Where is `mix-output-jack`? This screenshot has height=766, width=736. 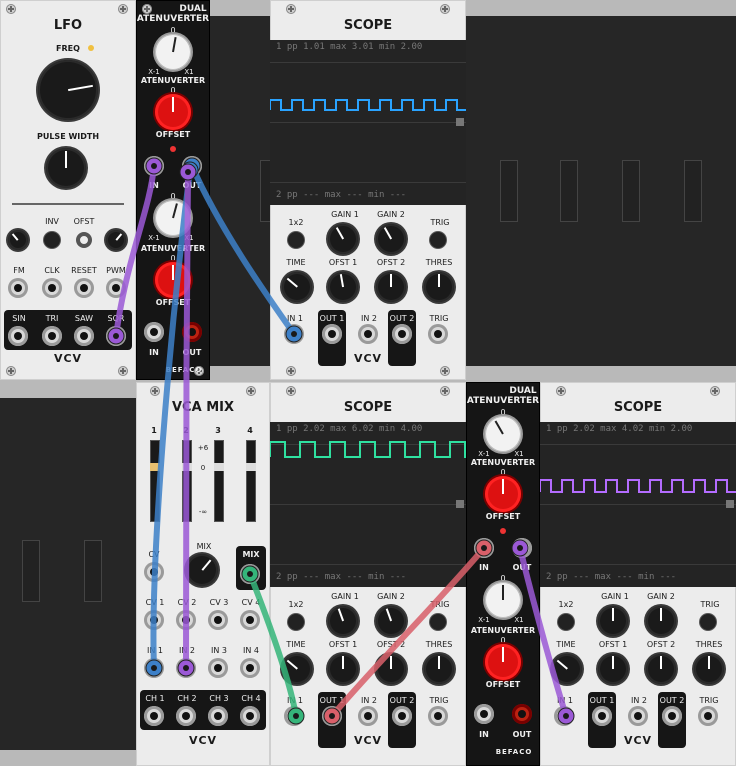
mix-output-jack is located at coordinates (250, 574).